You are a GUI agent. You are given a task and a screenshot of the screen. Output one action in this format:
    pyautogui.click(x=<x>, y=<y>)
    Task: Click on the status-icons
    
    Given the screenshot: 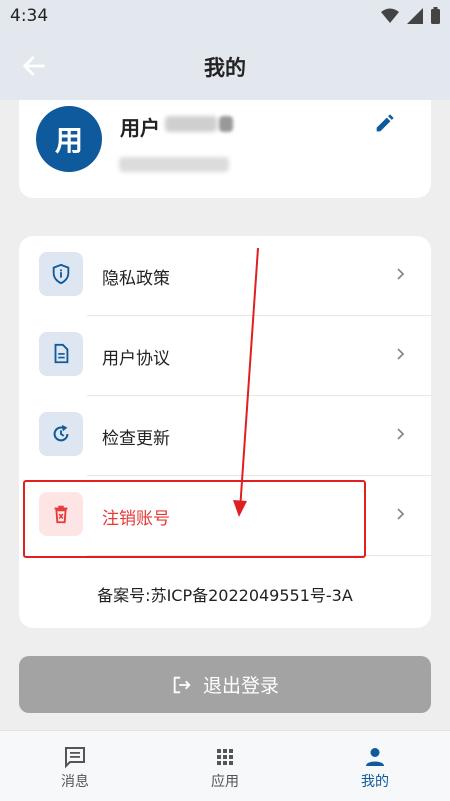 What is the action you would take?
    pyautogui.click(x=410, y=15)
    